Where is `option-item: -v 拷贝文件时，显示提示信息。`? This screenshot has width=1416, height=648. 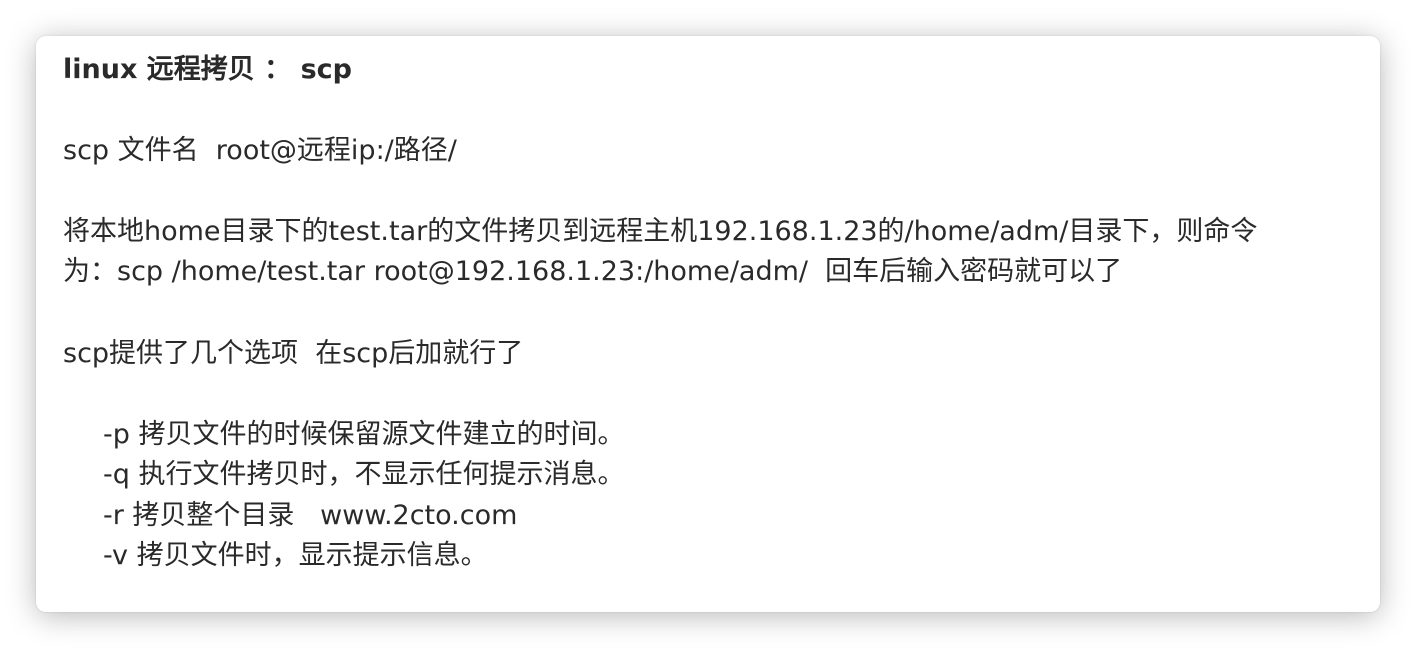 option-item: -v 拷贝文件时，显示提示信息。 is located at coordinates (295, 555).